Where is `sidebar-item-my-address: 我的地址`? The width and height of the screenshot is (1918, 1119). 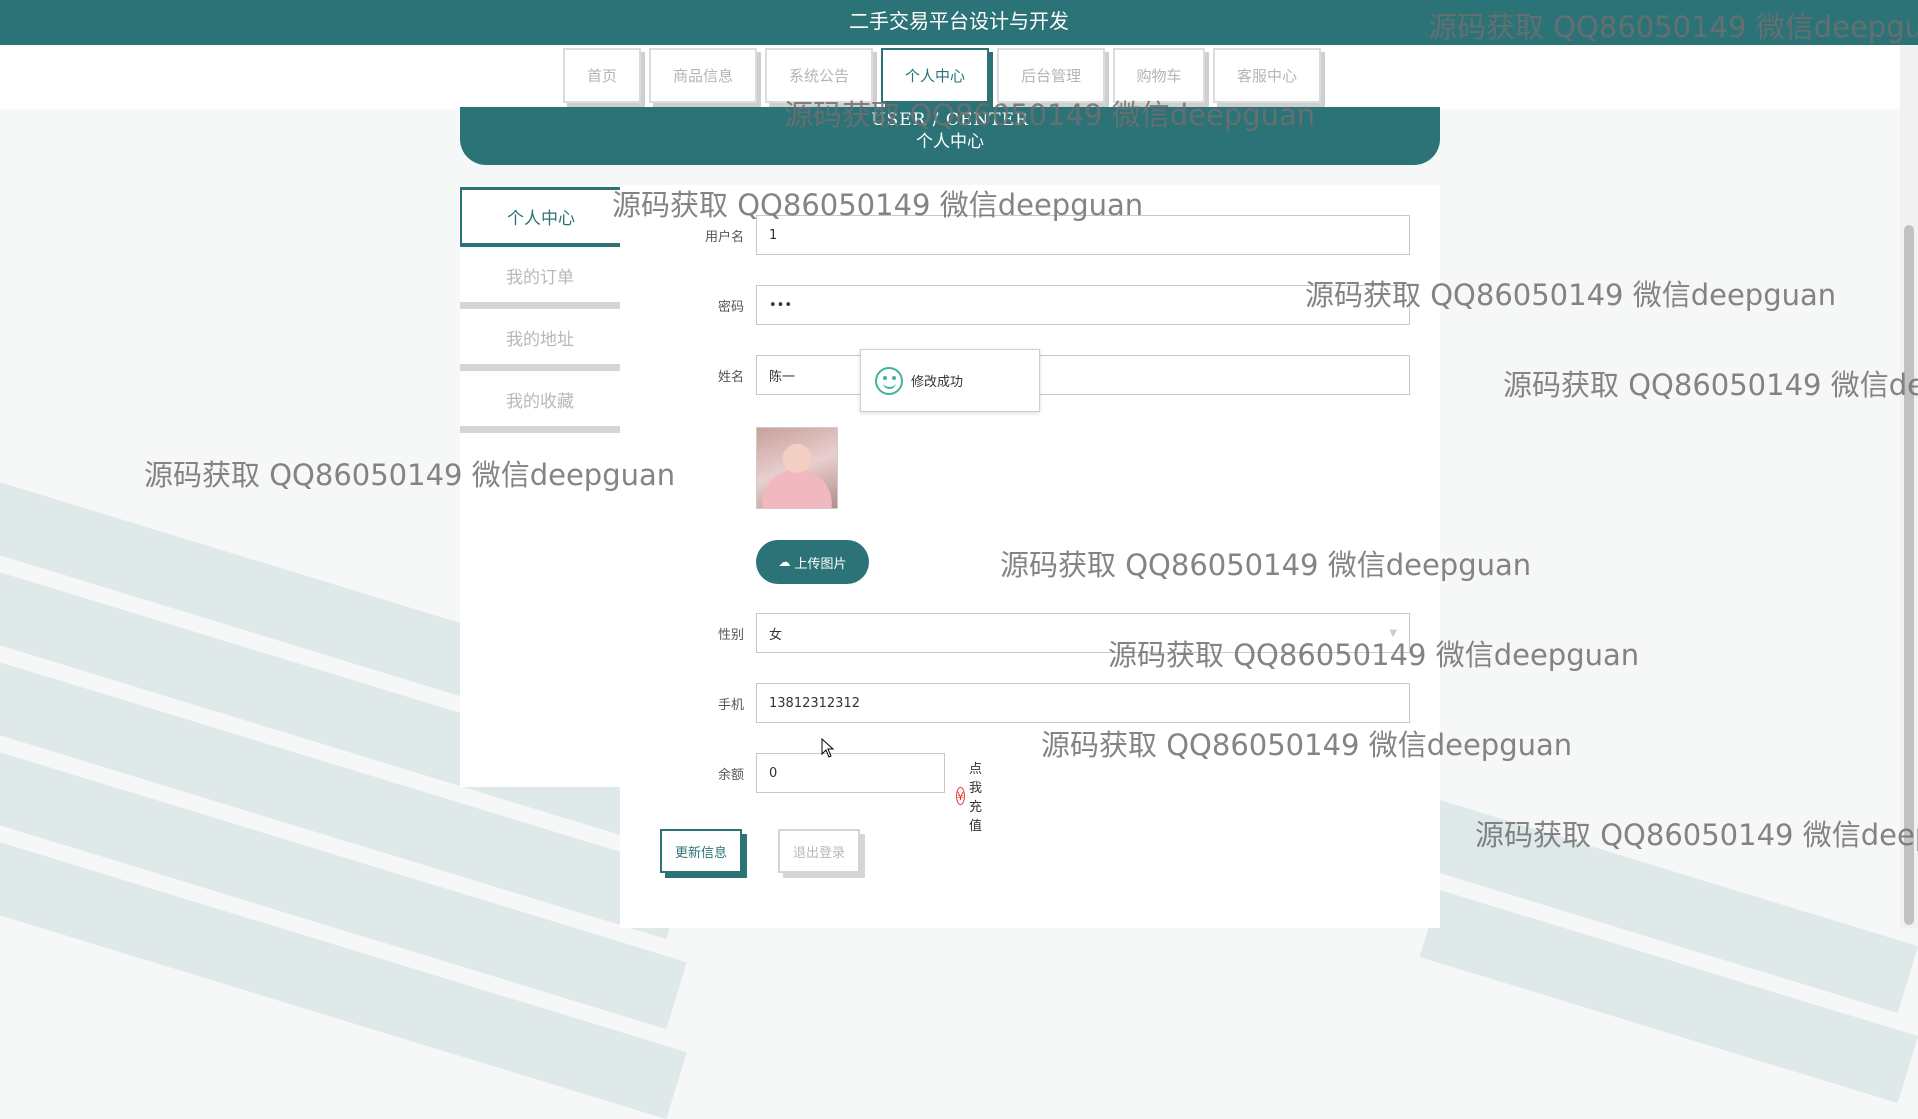
sidebar-item-my-address: 我的地址 is located at coordinates (540, 341).